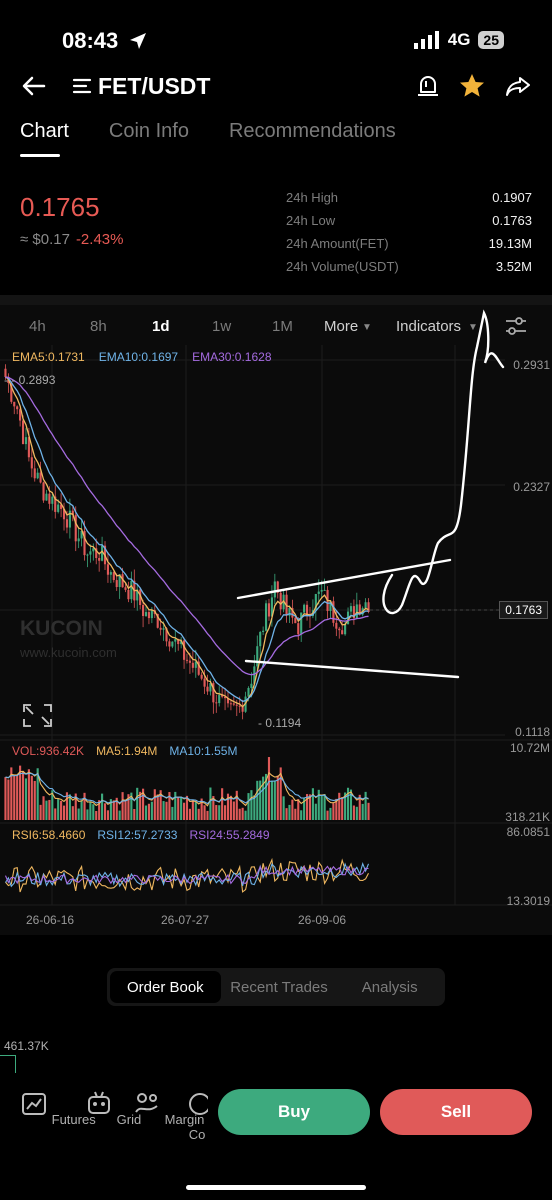 This screenshot has width=552, height=1200. I want to click on copy-trading-icon, so click(198, 1104).